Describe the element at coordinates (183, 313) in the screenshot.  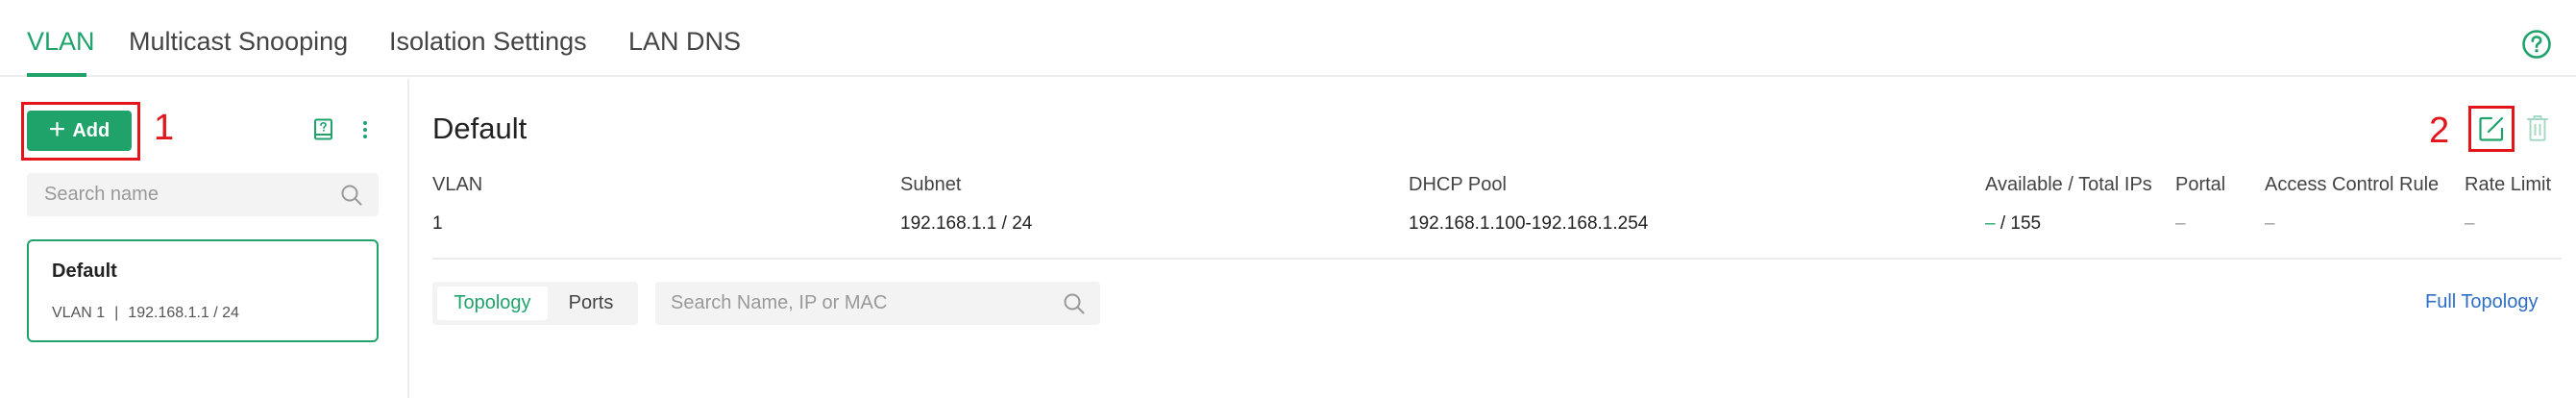
I see `vlan-card-subnet: 192.168.1.1 / 24` at that location.